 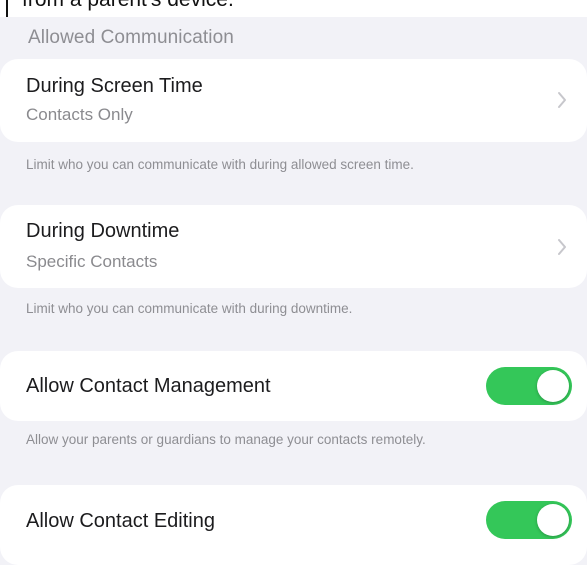 What do you see at coordinates (293, 100) in the screenshot?
I see `during-screen-time-row: During Screen Time Contacts Only` at bounding box center [293, 100].